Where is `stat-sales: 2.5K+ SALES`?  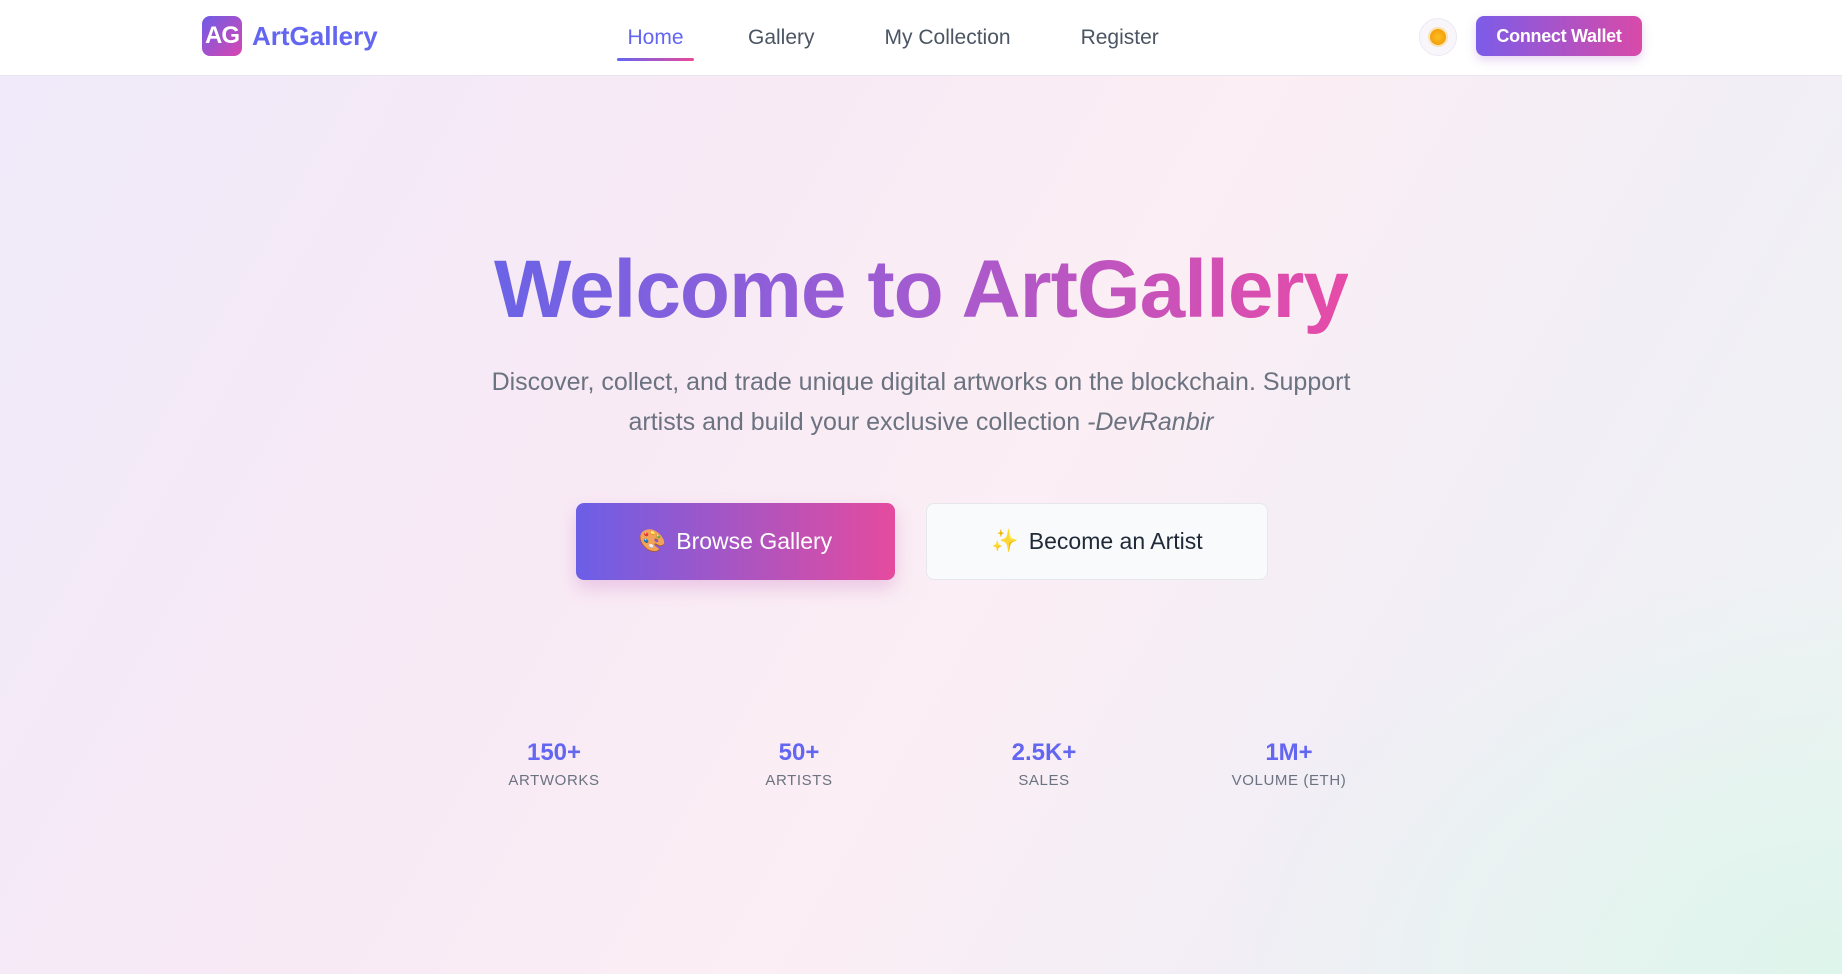 stat-sales: 2.5K+ SALES is located at coordinates (1044, 763).